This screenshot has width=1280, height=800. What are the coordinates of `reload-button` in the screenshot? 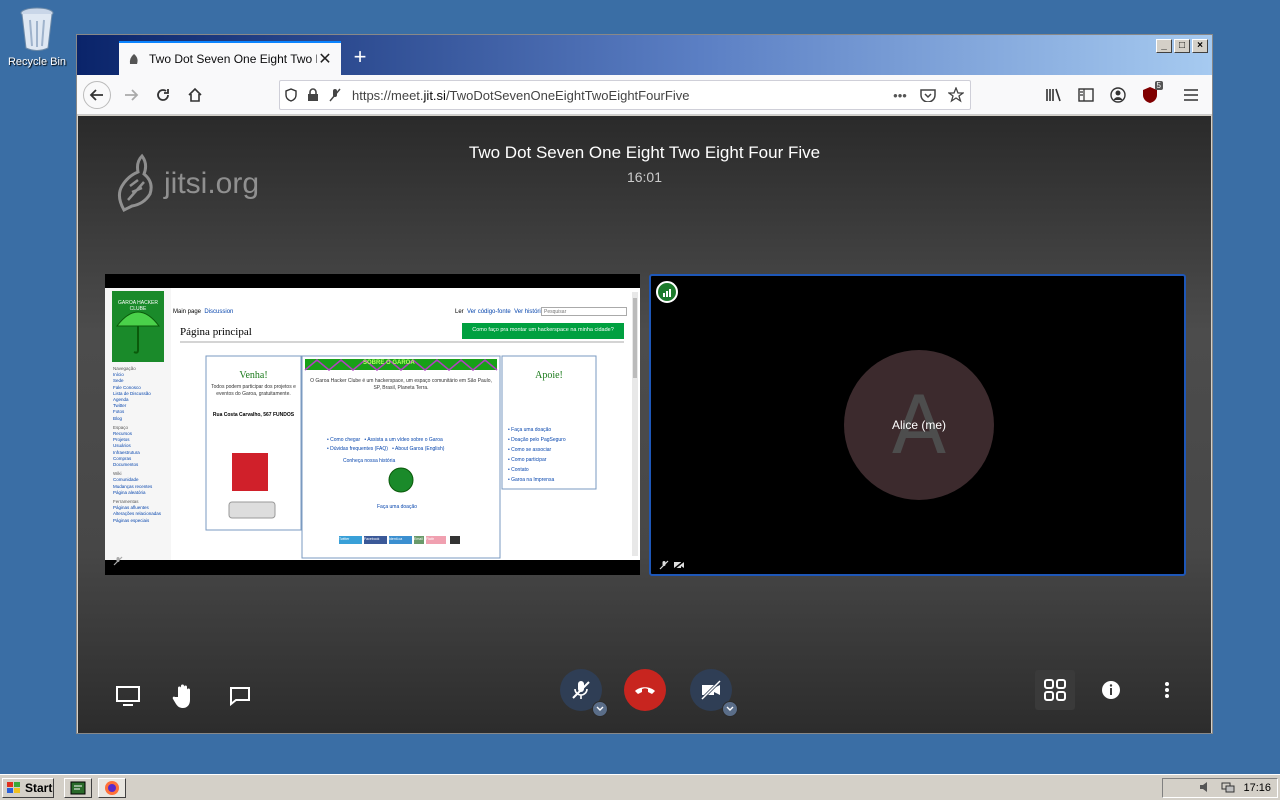 It's located at (163, 95).